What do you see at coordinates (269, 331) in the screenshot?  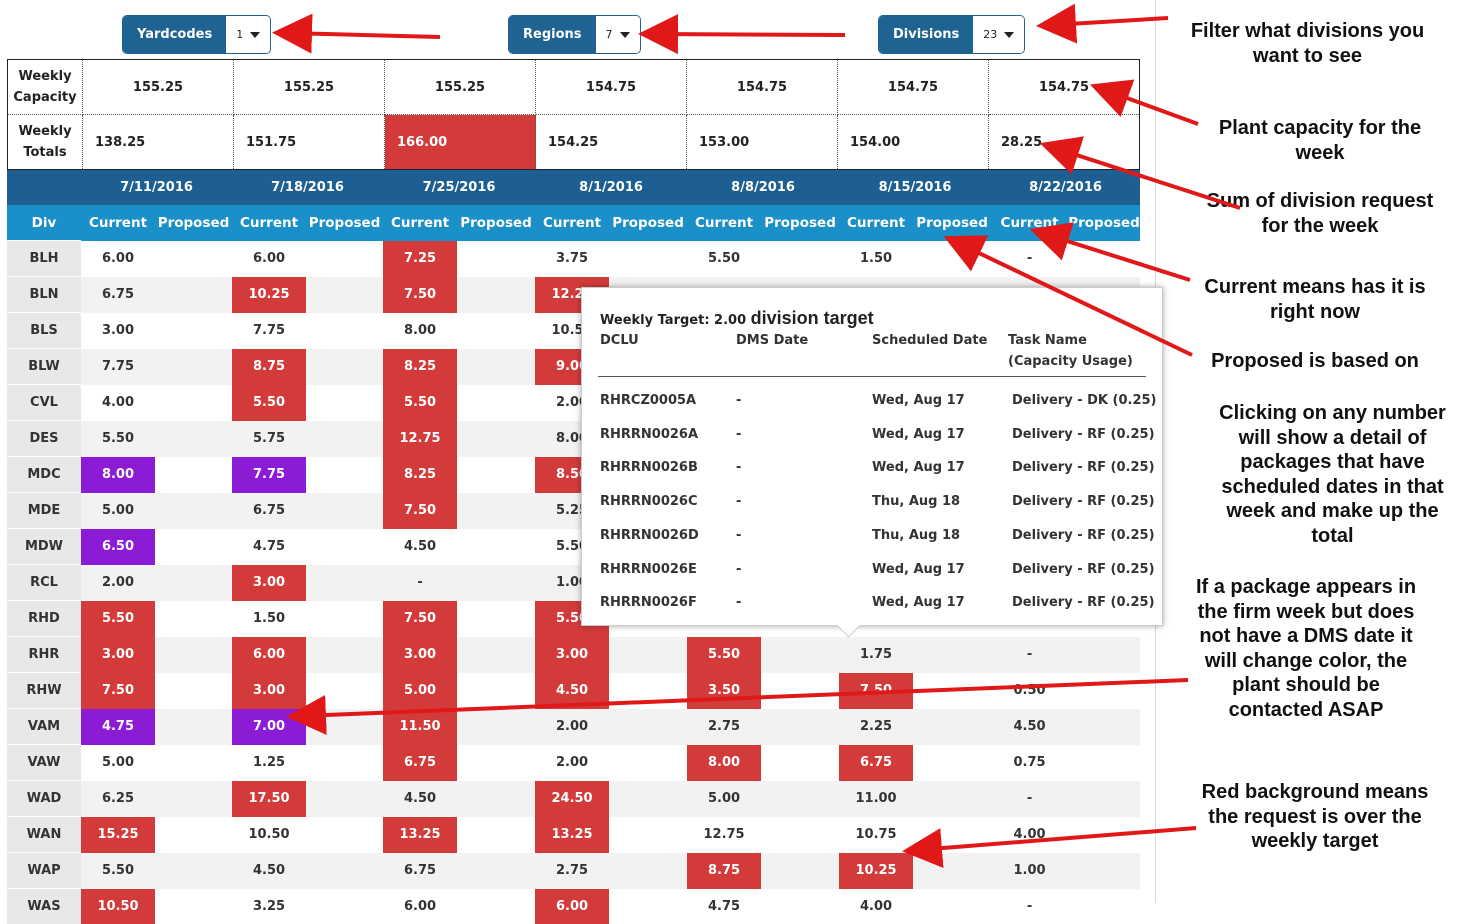 I see `current-value: 7.75` at bounding box center [269, 331].